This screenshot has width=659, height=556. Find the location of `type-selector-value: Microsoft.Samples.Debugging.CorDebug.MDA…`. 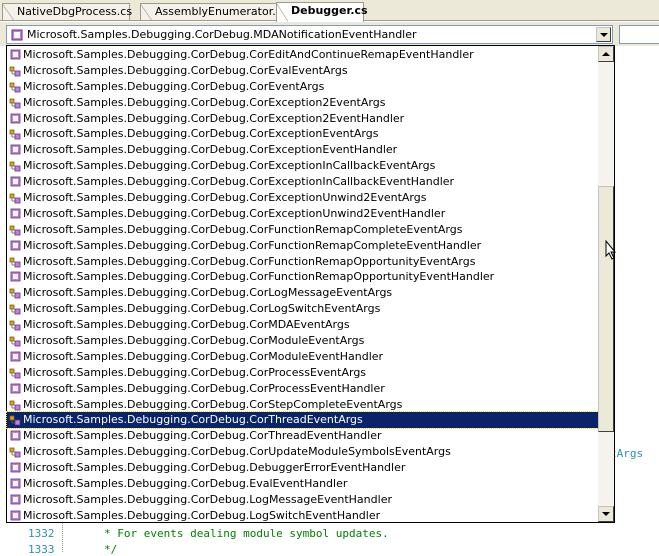

type-selector-value: Microsoft.Samples.Debugging.CorDebug.MDA… is located at coordinates (222, 34).